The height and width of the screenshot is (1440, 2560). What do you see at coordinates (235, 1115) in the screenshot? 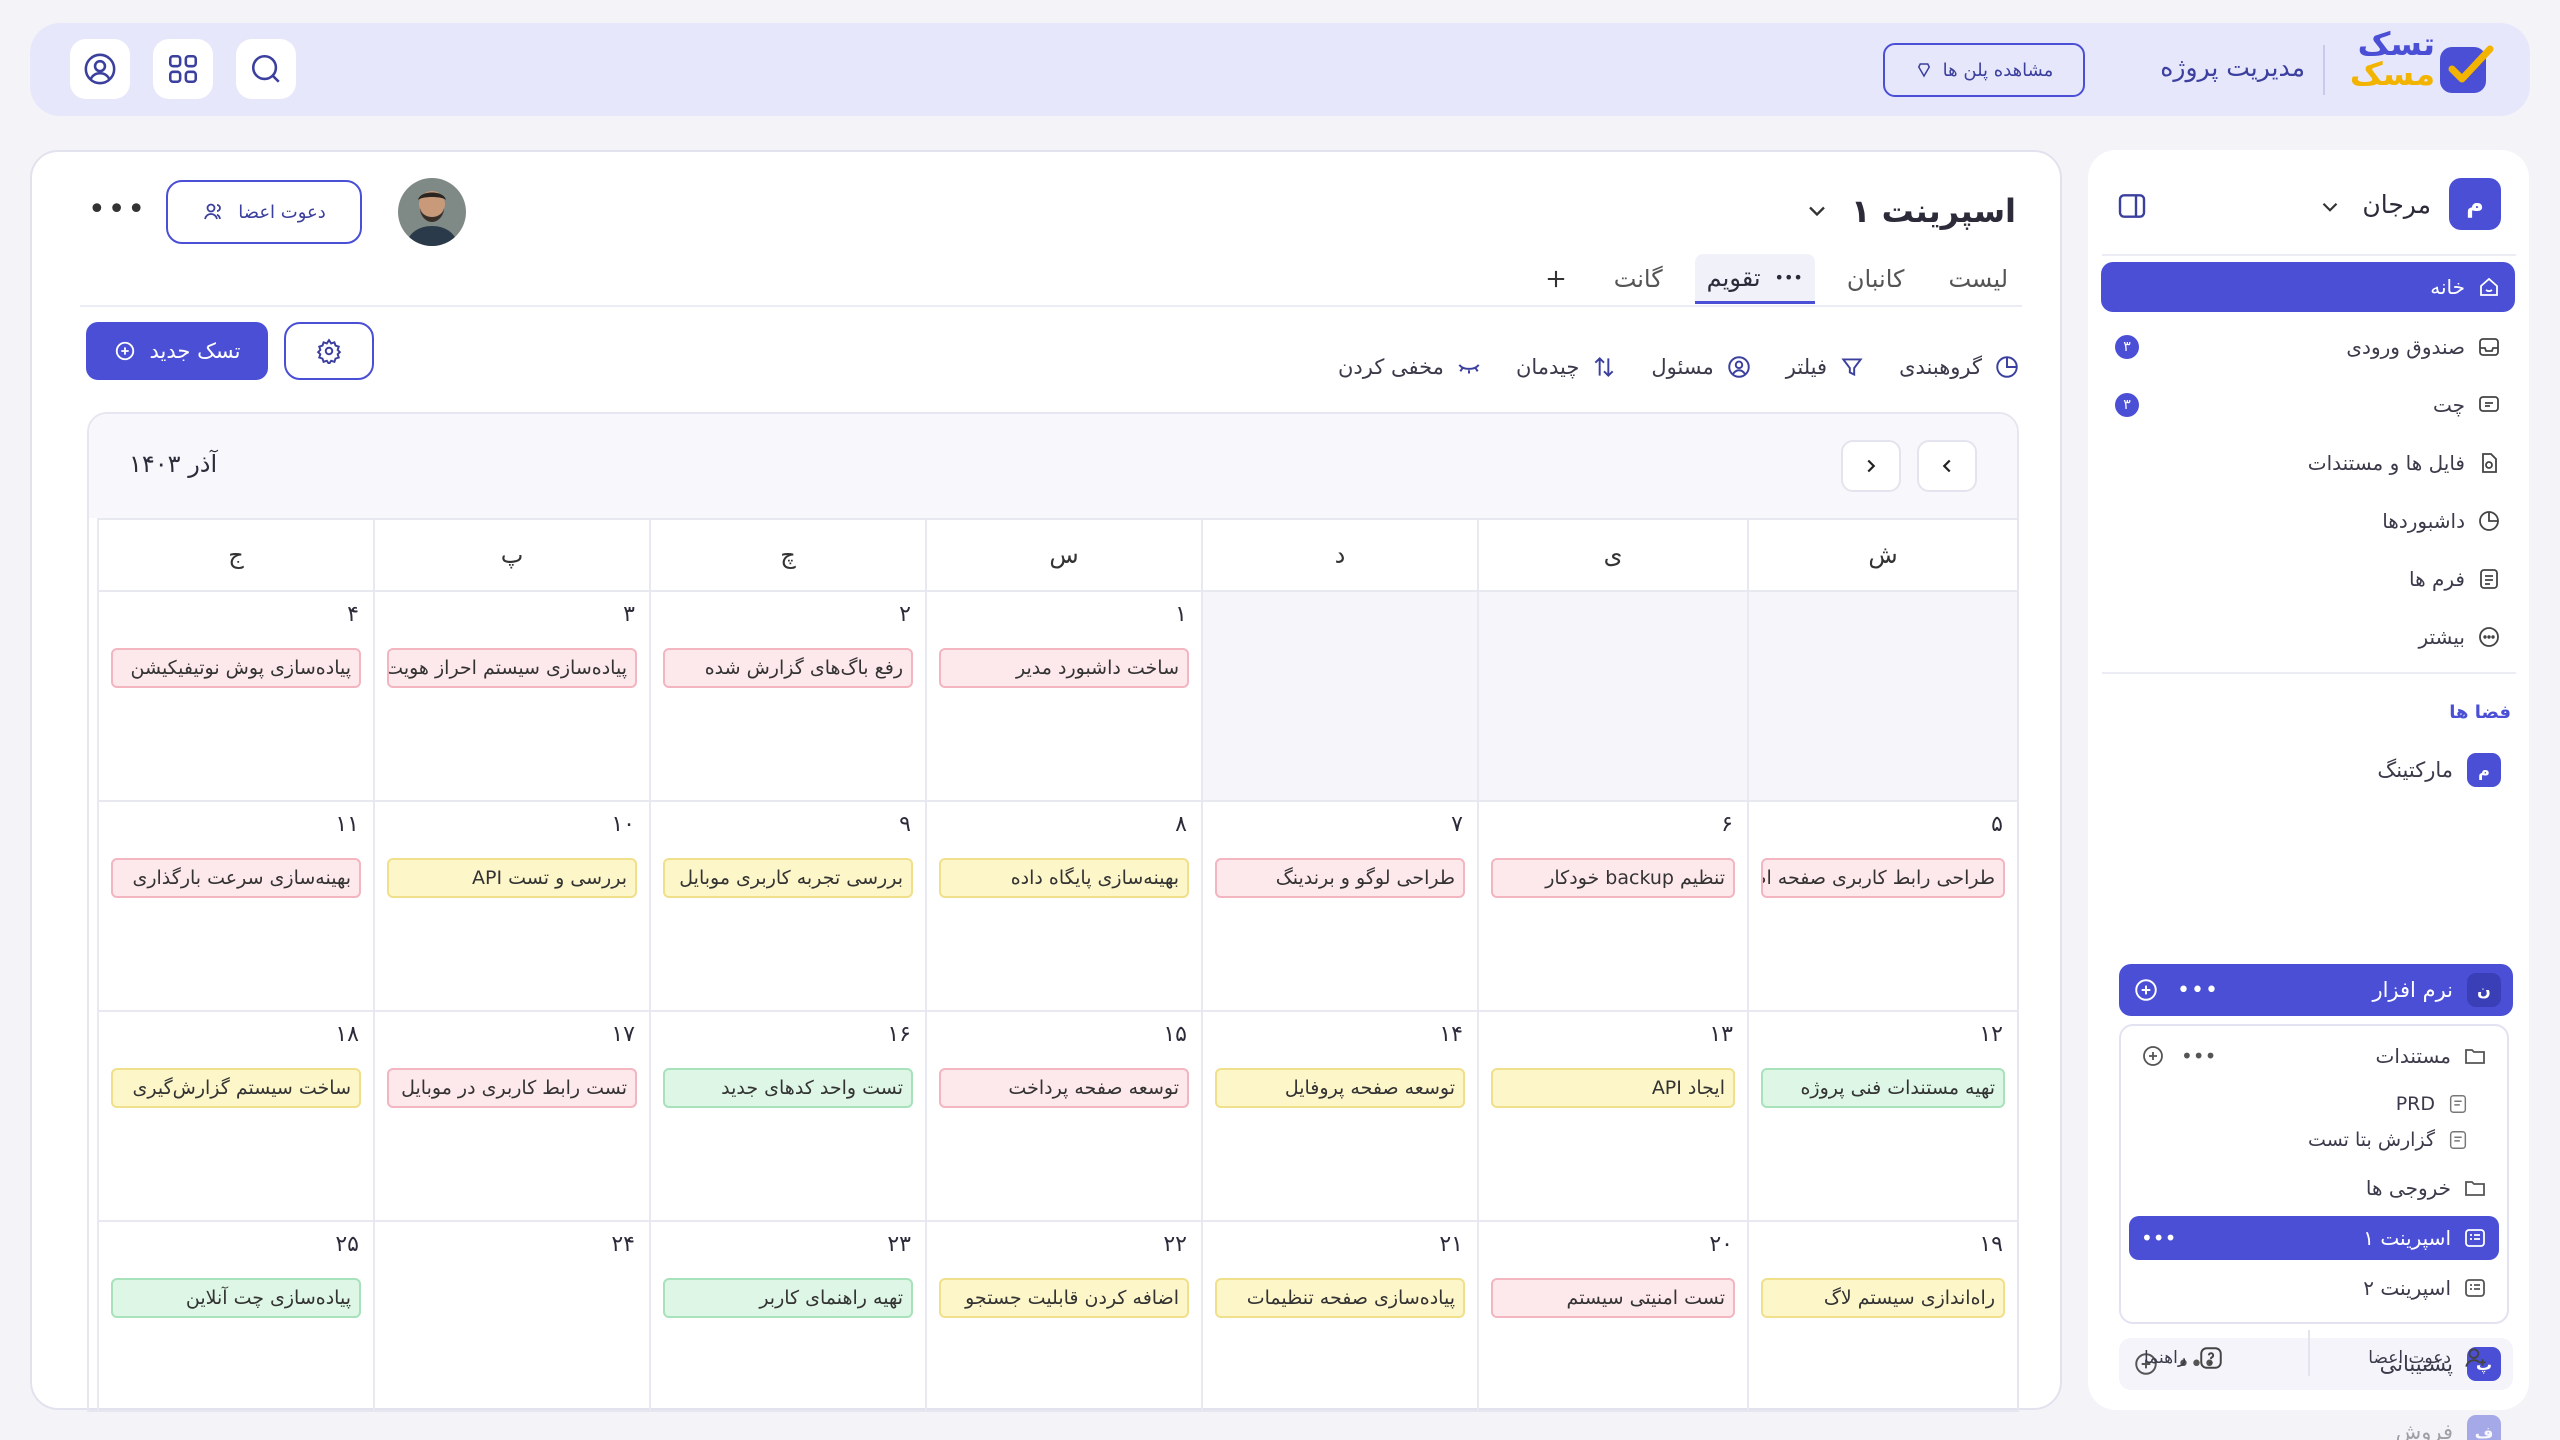
I see `calendar-day-cell: ۱۸ ساخت سیستم گزارش‌گیری` at bounding box center [235, 1115].